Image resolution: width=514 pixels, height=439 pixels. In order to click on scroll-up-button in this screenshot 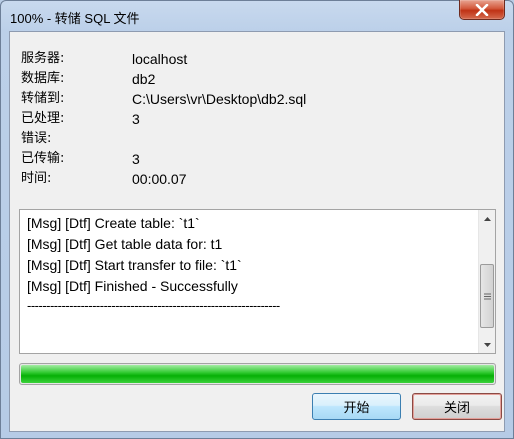, I will do `click(487, 218)`.